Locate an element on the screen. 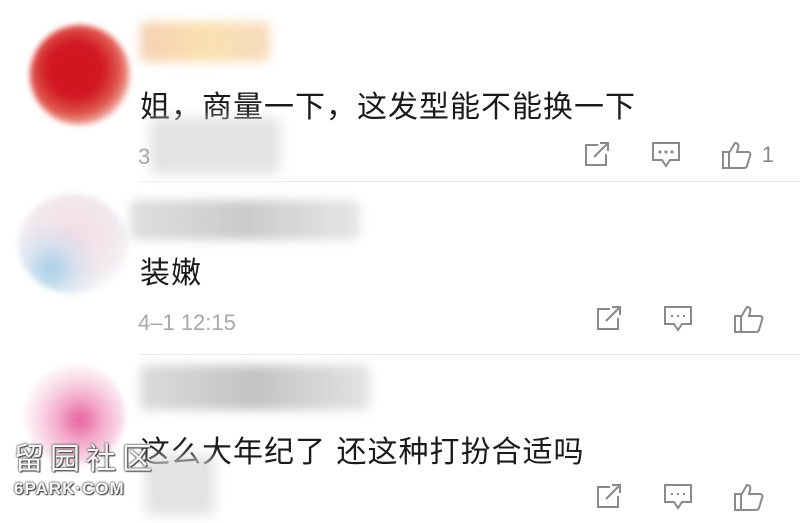 The image size is (800, 523). watermark: 留园社区 6PARK·COM is located at coordinates (94, 471).